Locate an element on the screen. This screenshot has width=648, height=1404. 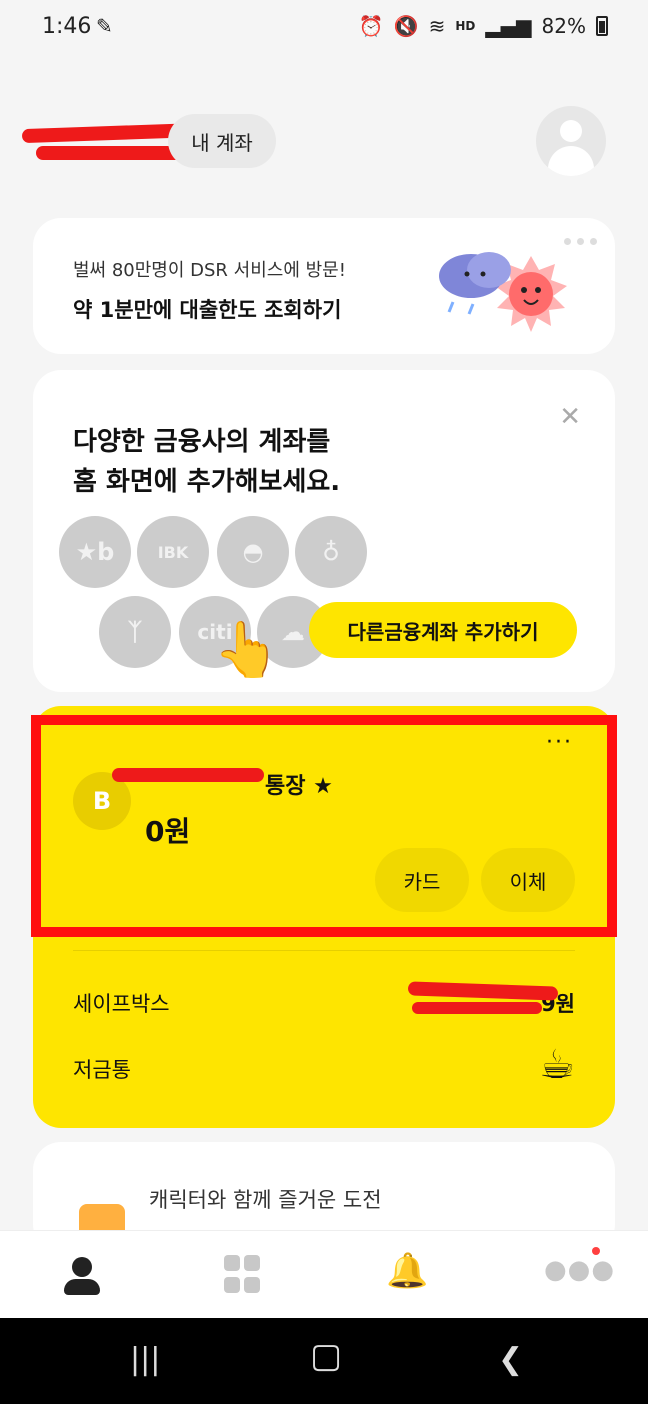
challenge-text: 캐릭터와 함께 즐거운 도전 is located at coordinates (265, 1200).